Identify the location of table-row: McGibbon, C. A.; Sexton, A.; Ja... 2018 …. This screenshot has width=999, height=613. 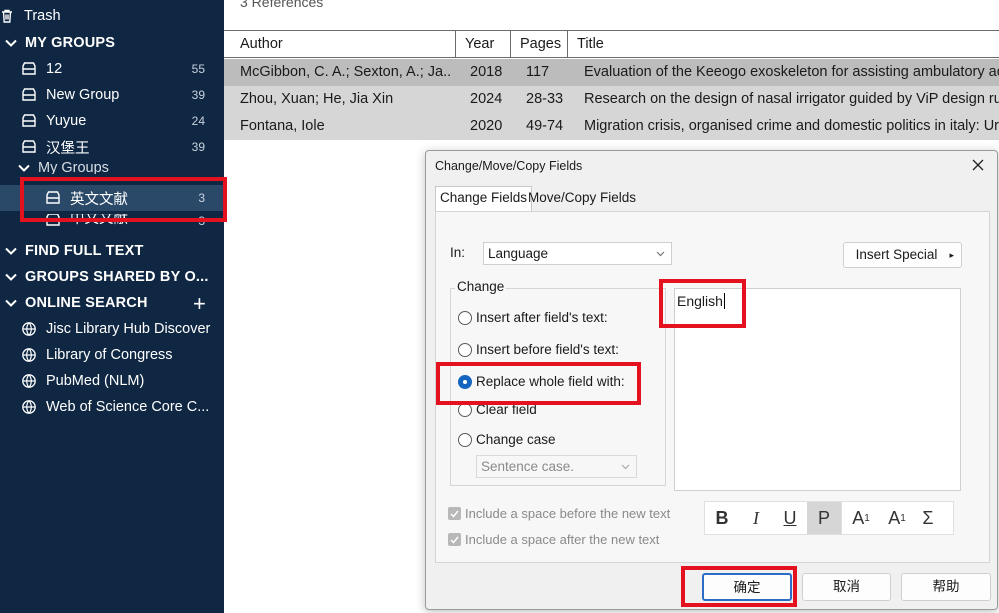
(611, 72).